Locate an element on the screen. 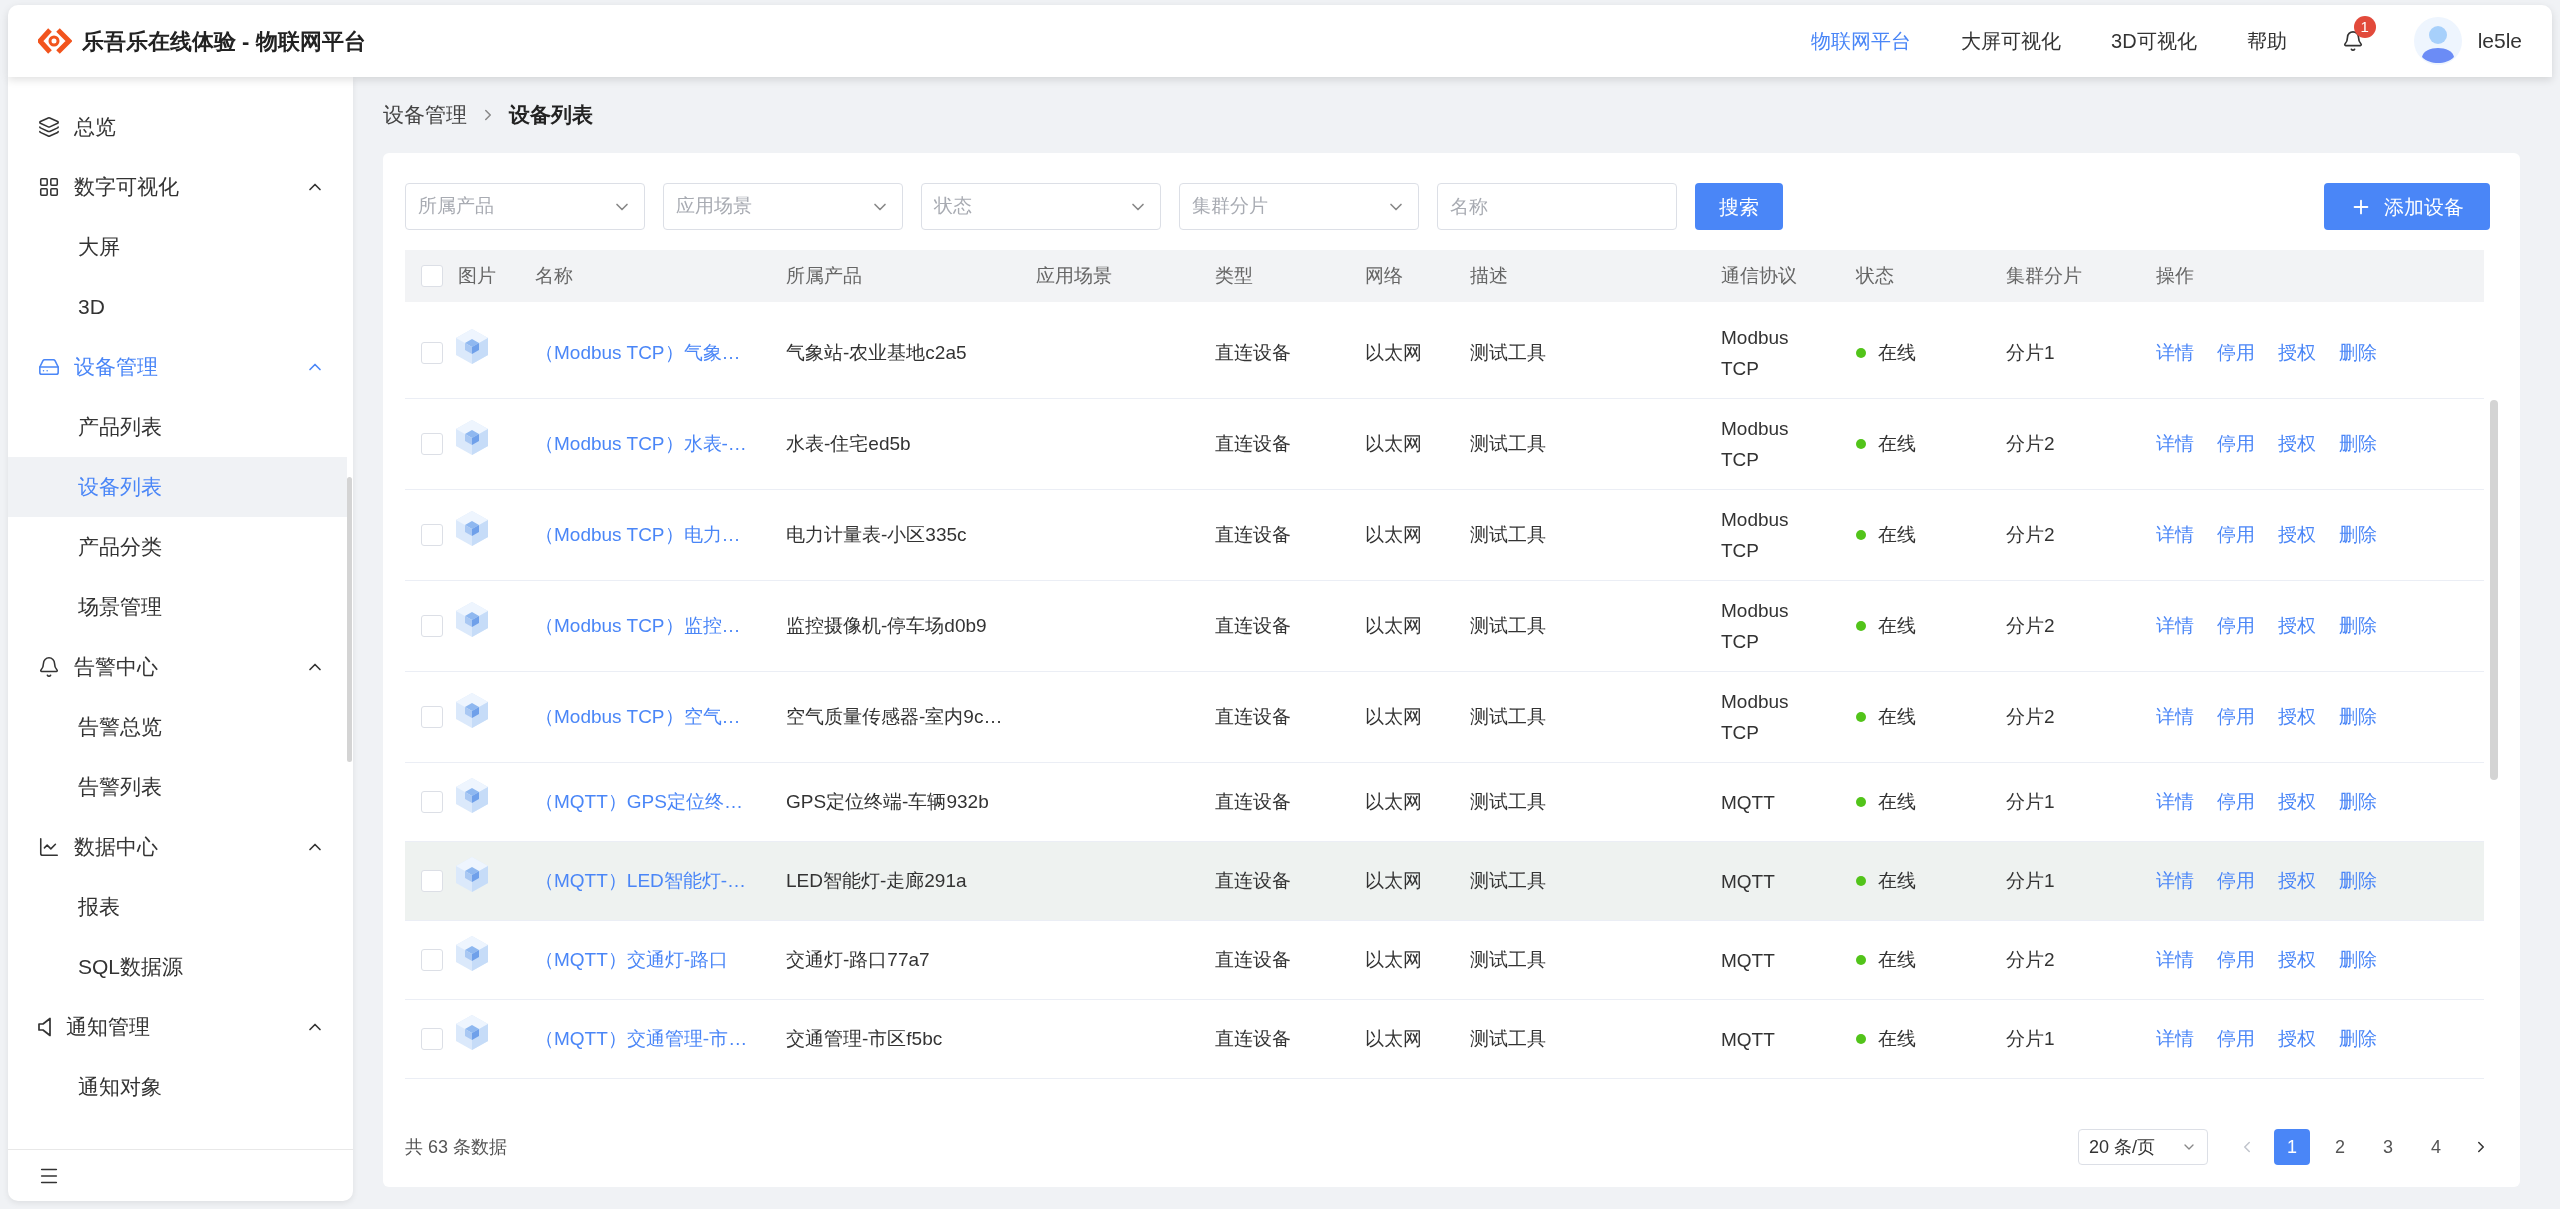 The height and width of the screenshot is (1209, 2560). scrollbar is located at coordinates (349, 619).